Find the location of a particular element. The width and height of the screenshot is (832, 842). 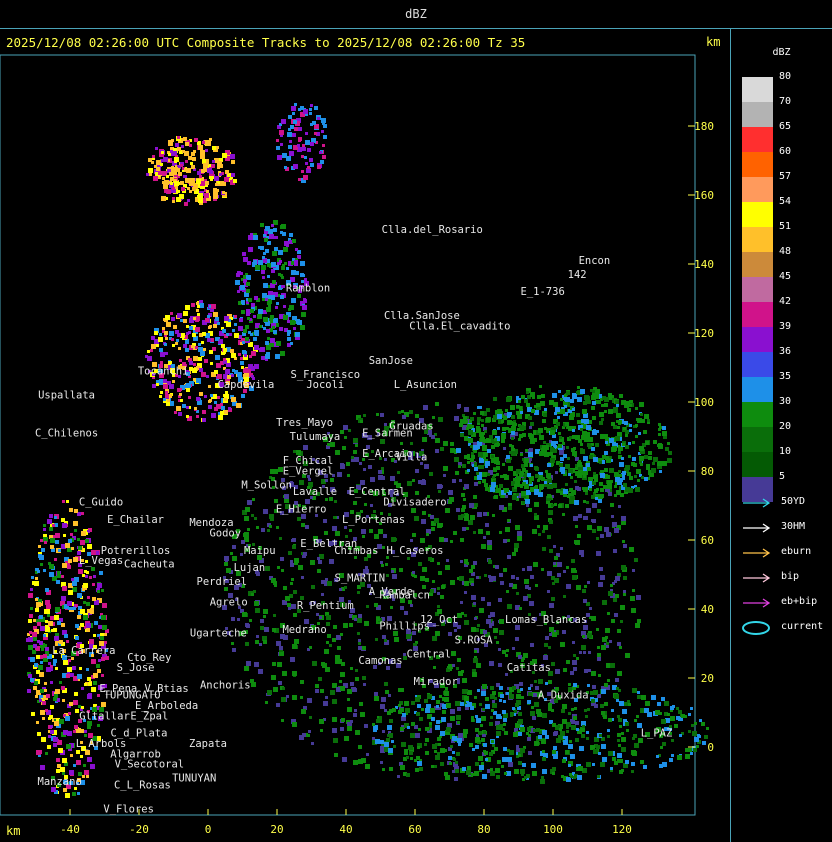

place-label: R_Pentium is located at coordinates (325, 606).